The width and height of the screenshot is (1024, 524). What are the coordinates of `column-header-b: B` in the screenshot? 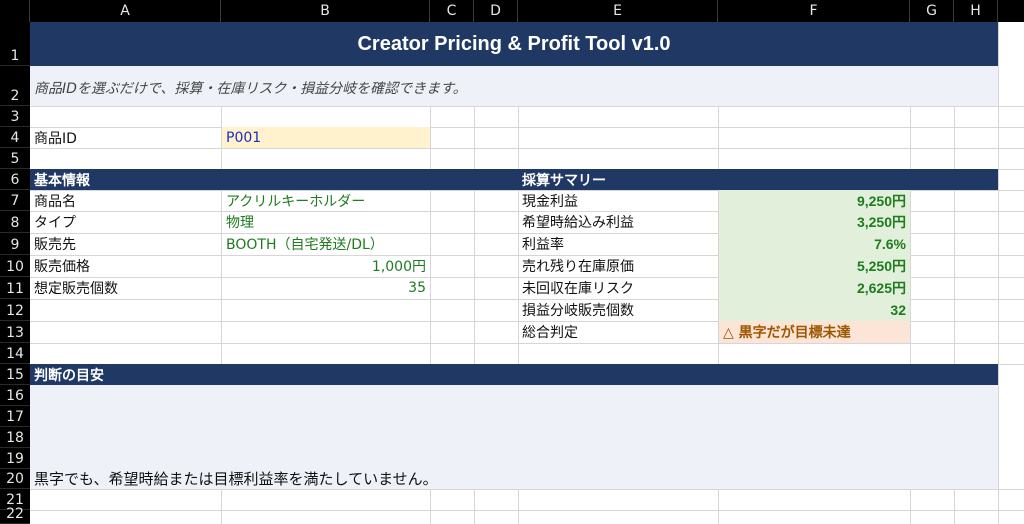 It's located at (325, 11).